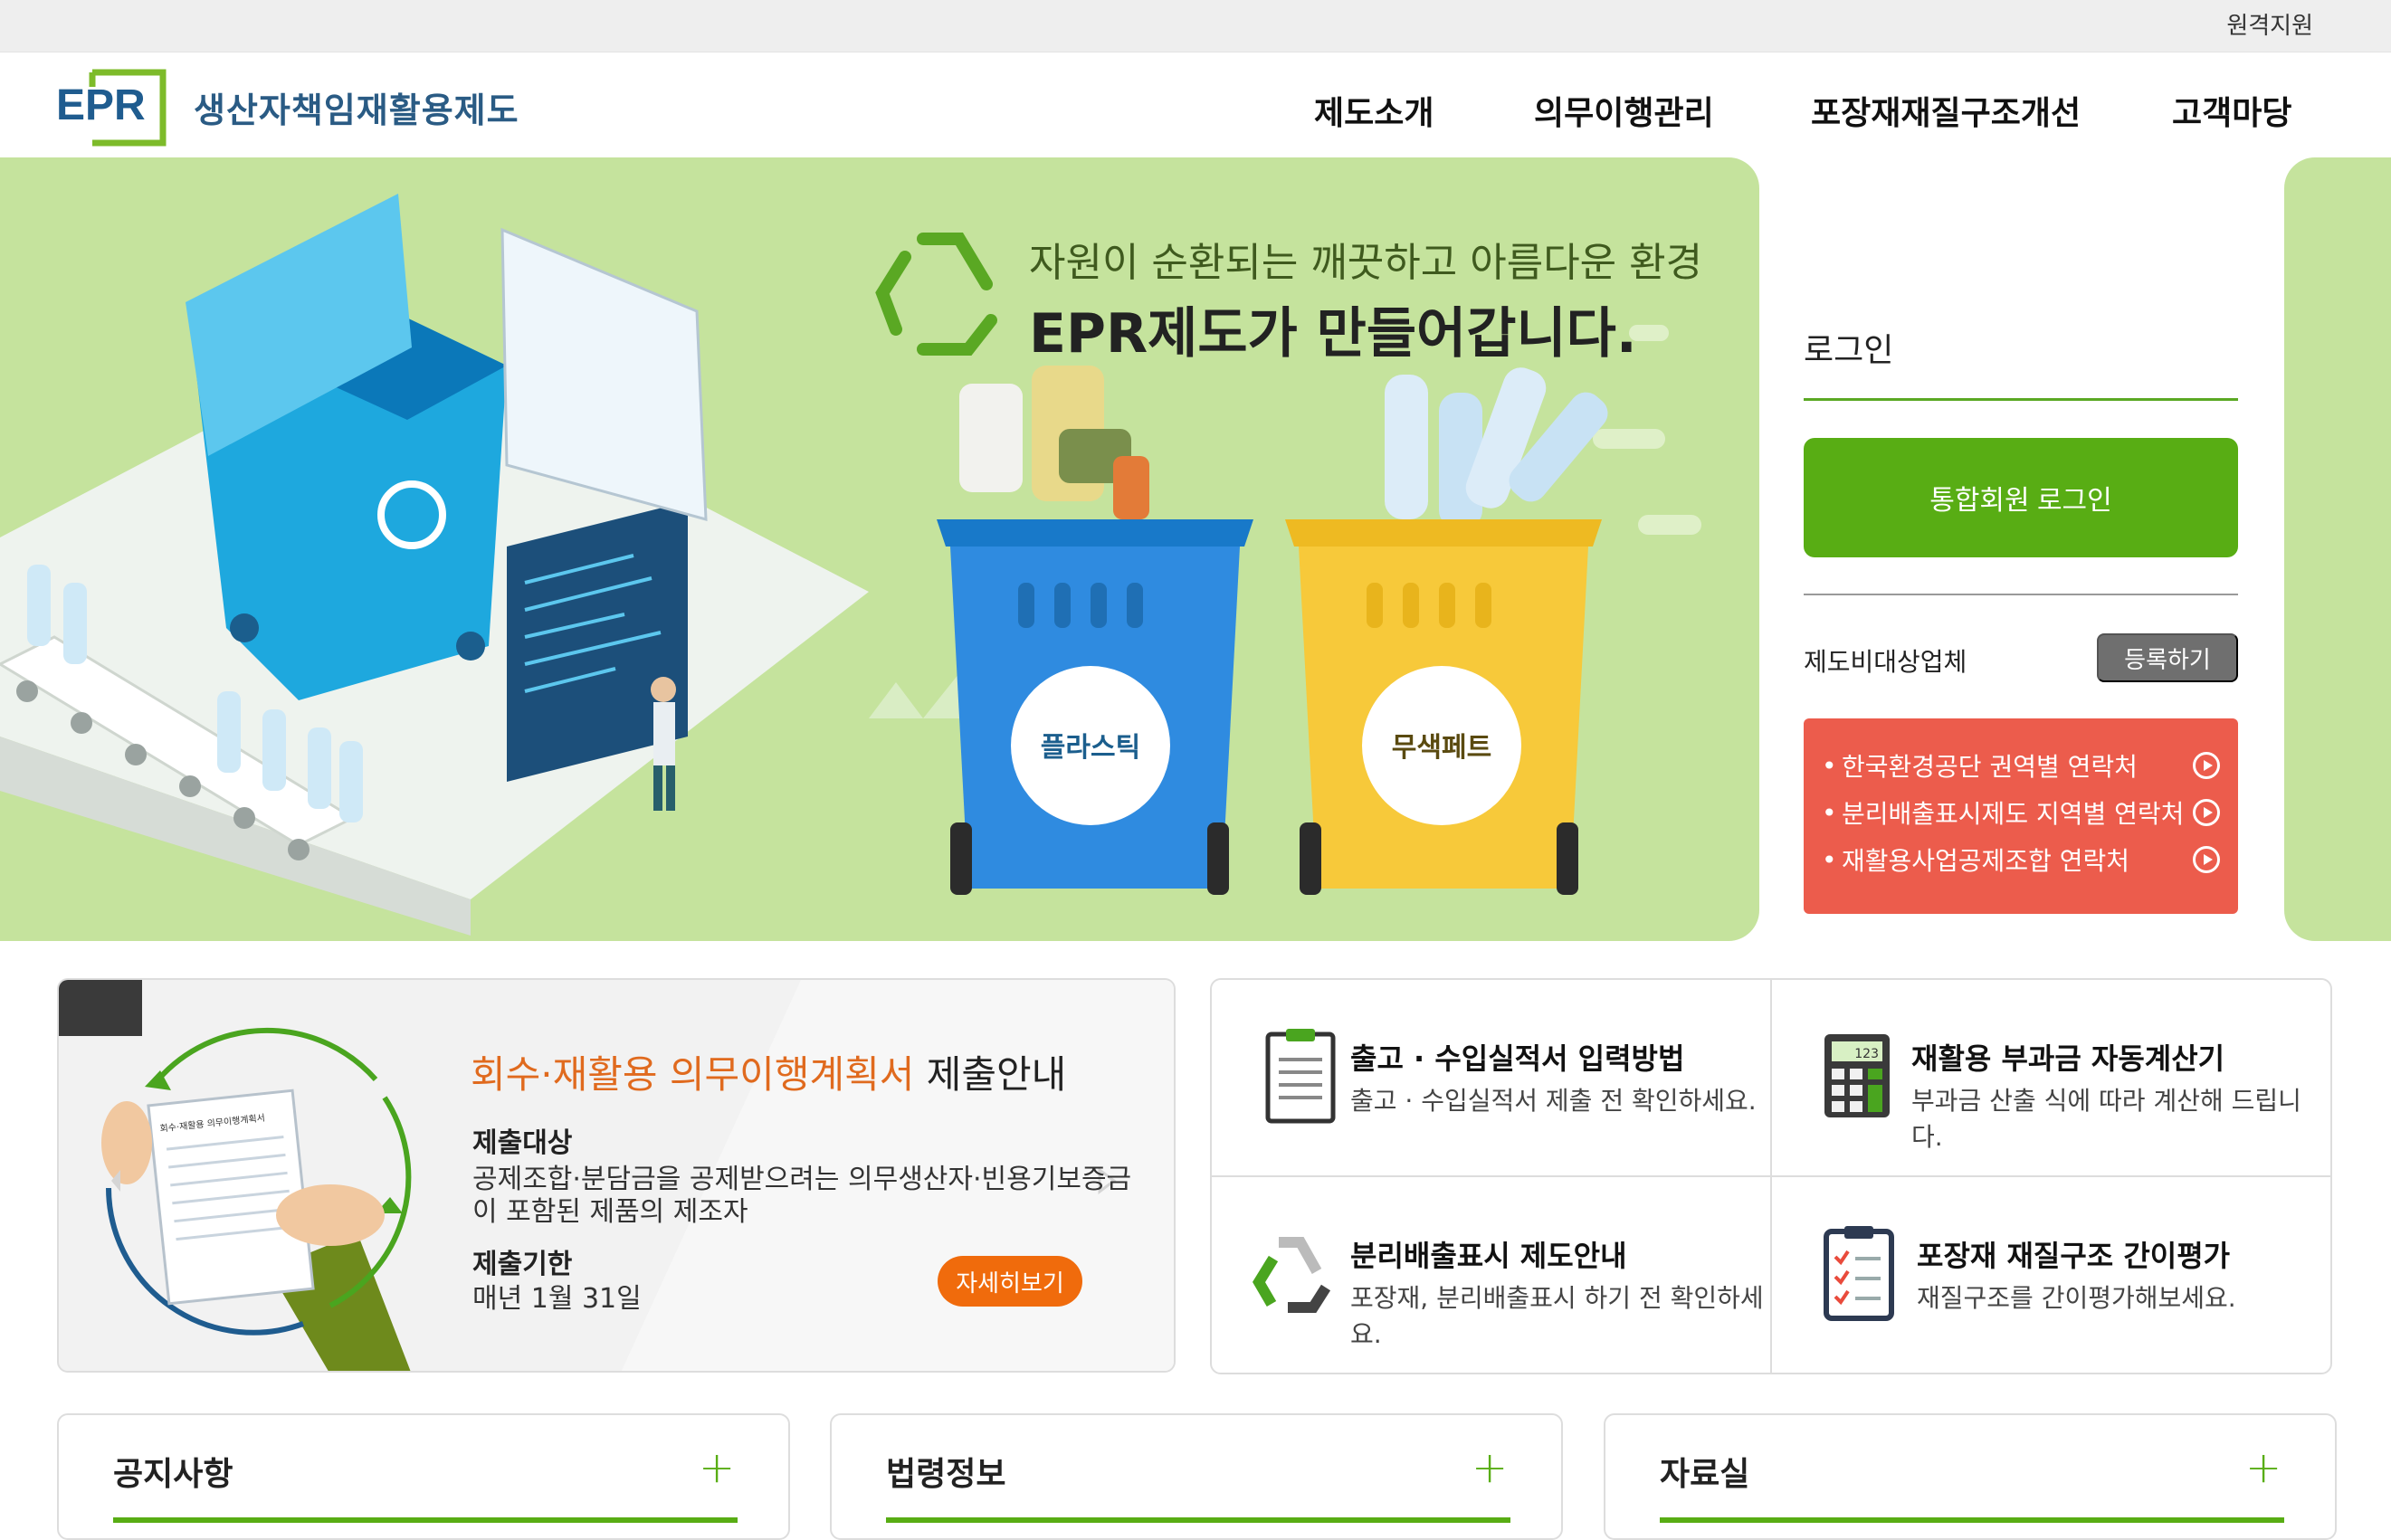 The image size is (2391, 1540). What do you see at coordinates (1374, 111) in the screenshot?
I see `nav-item-about: 제도소개` at bounding box center [1374, 111].